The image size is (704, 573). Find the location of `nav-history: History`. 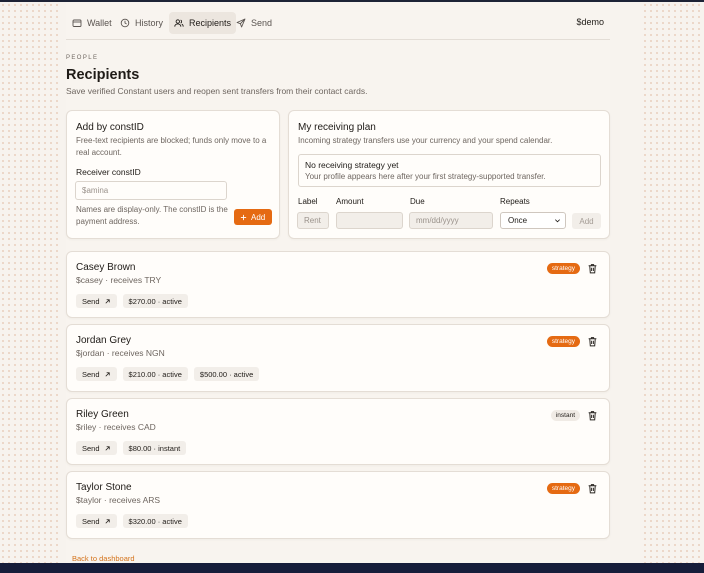

nav-history: History is located at coordinates (141, 23).